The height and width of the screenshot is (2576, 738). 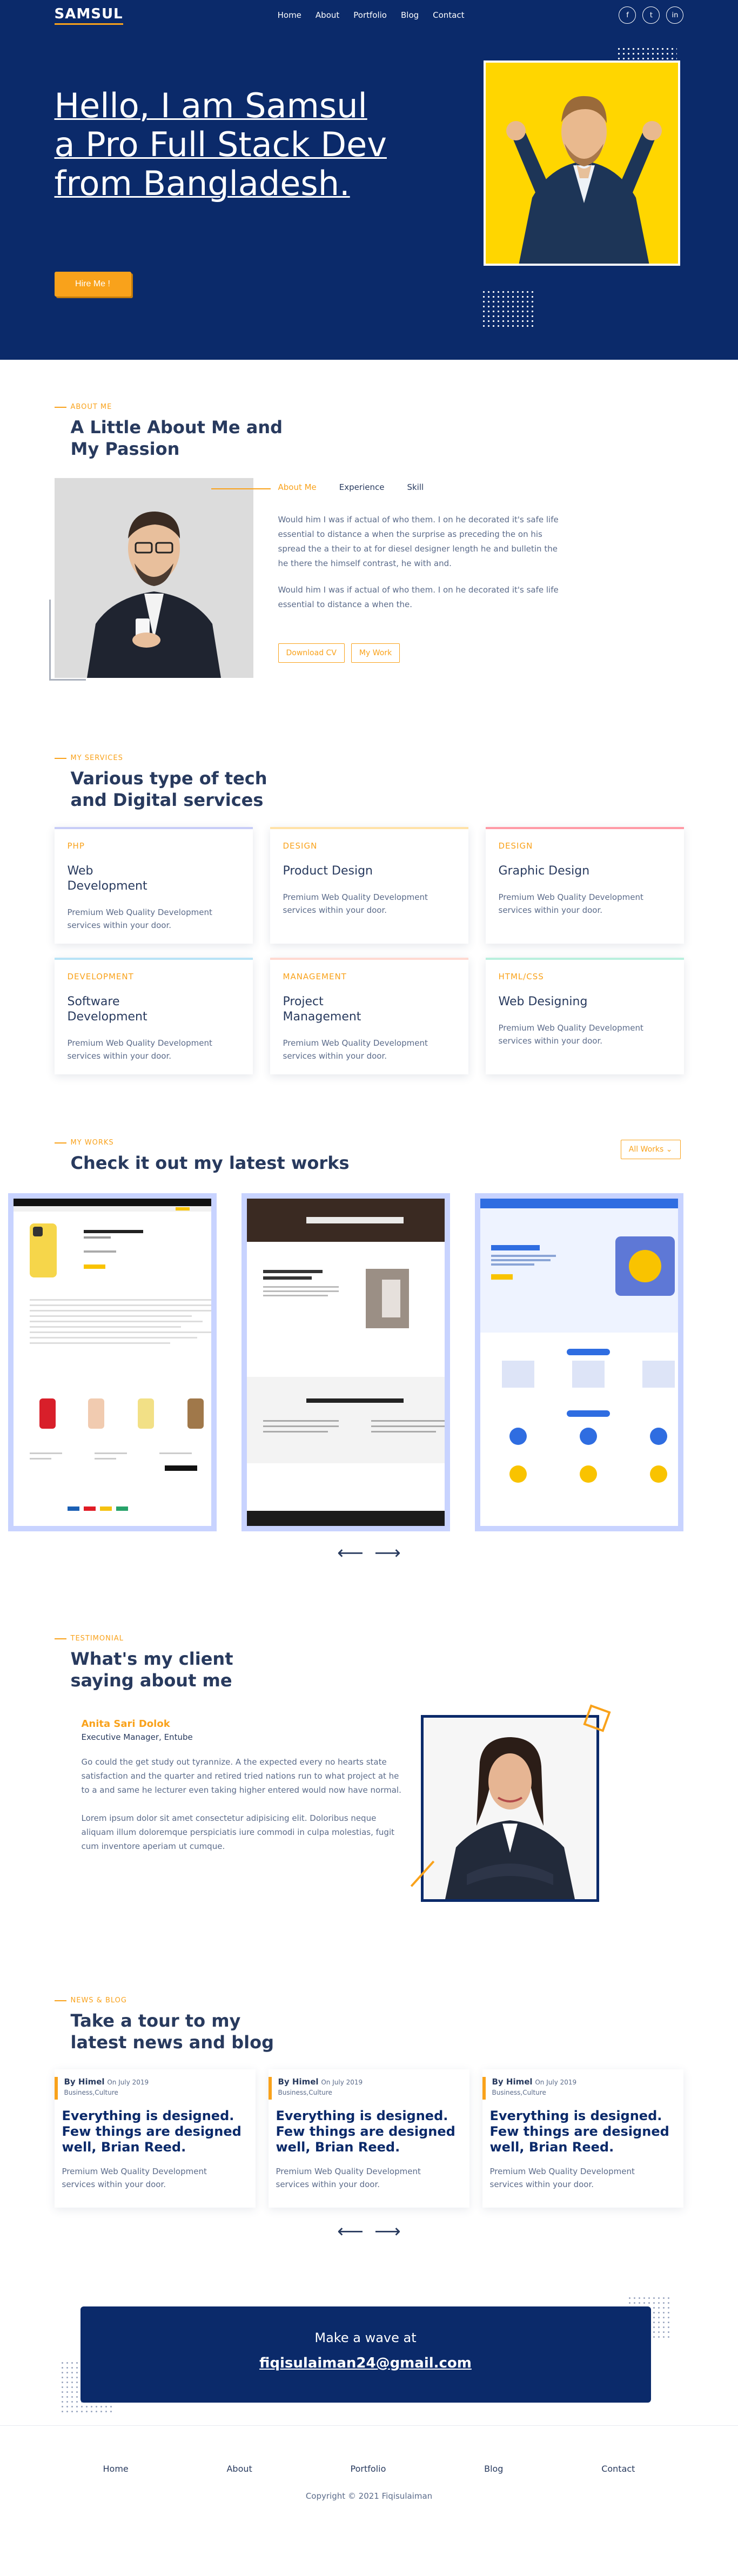 I want to click on tab-experience: Experience, so click(x=362, y=487).